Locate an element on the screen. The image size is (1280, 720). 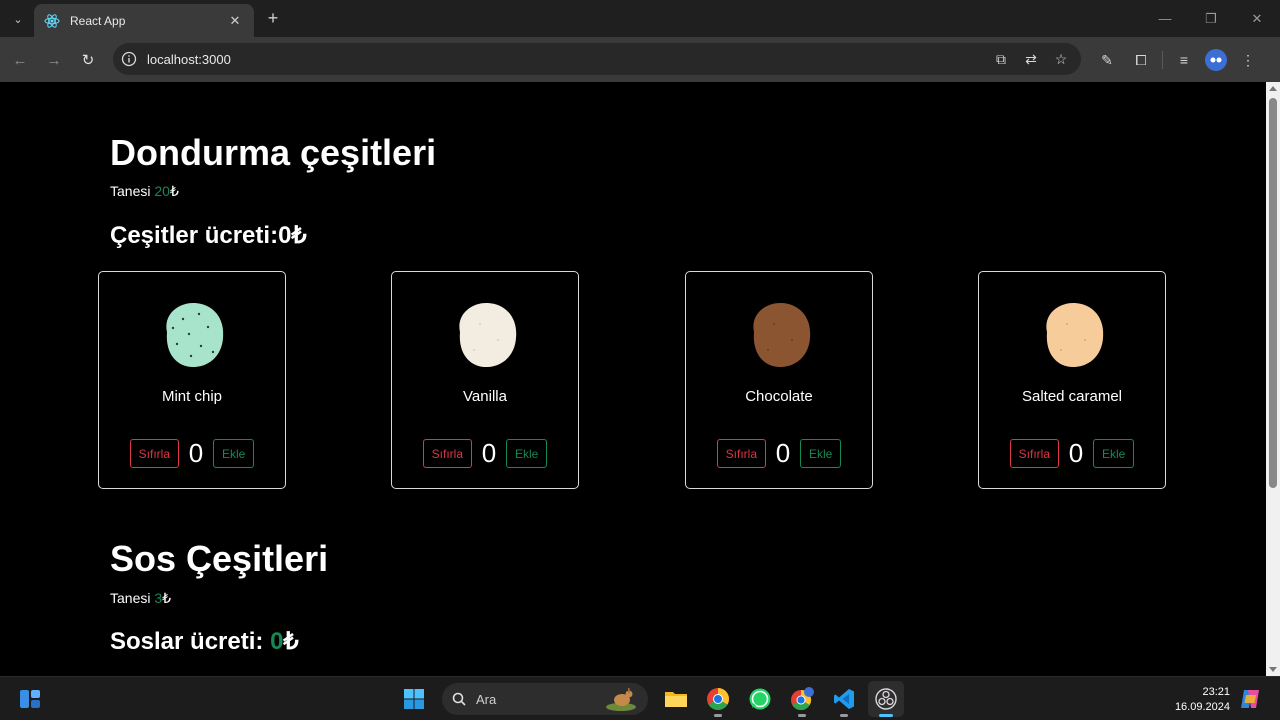
scroll-up-icon is located at coordinates (1273, 88).